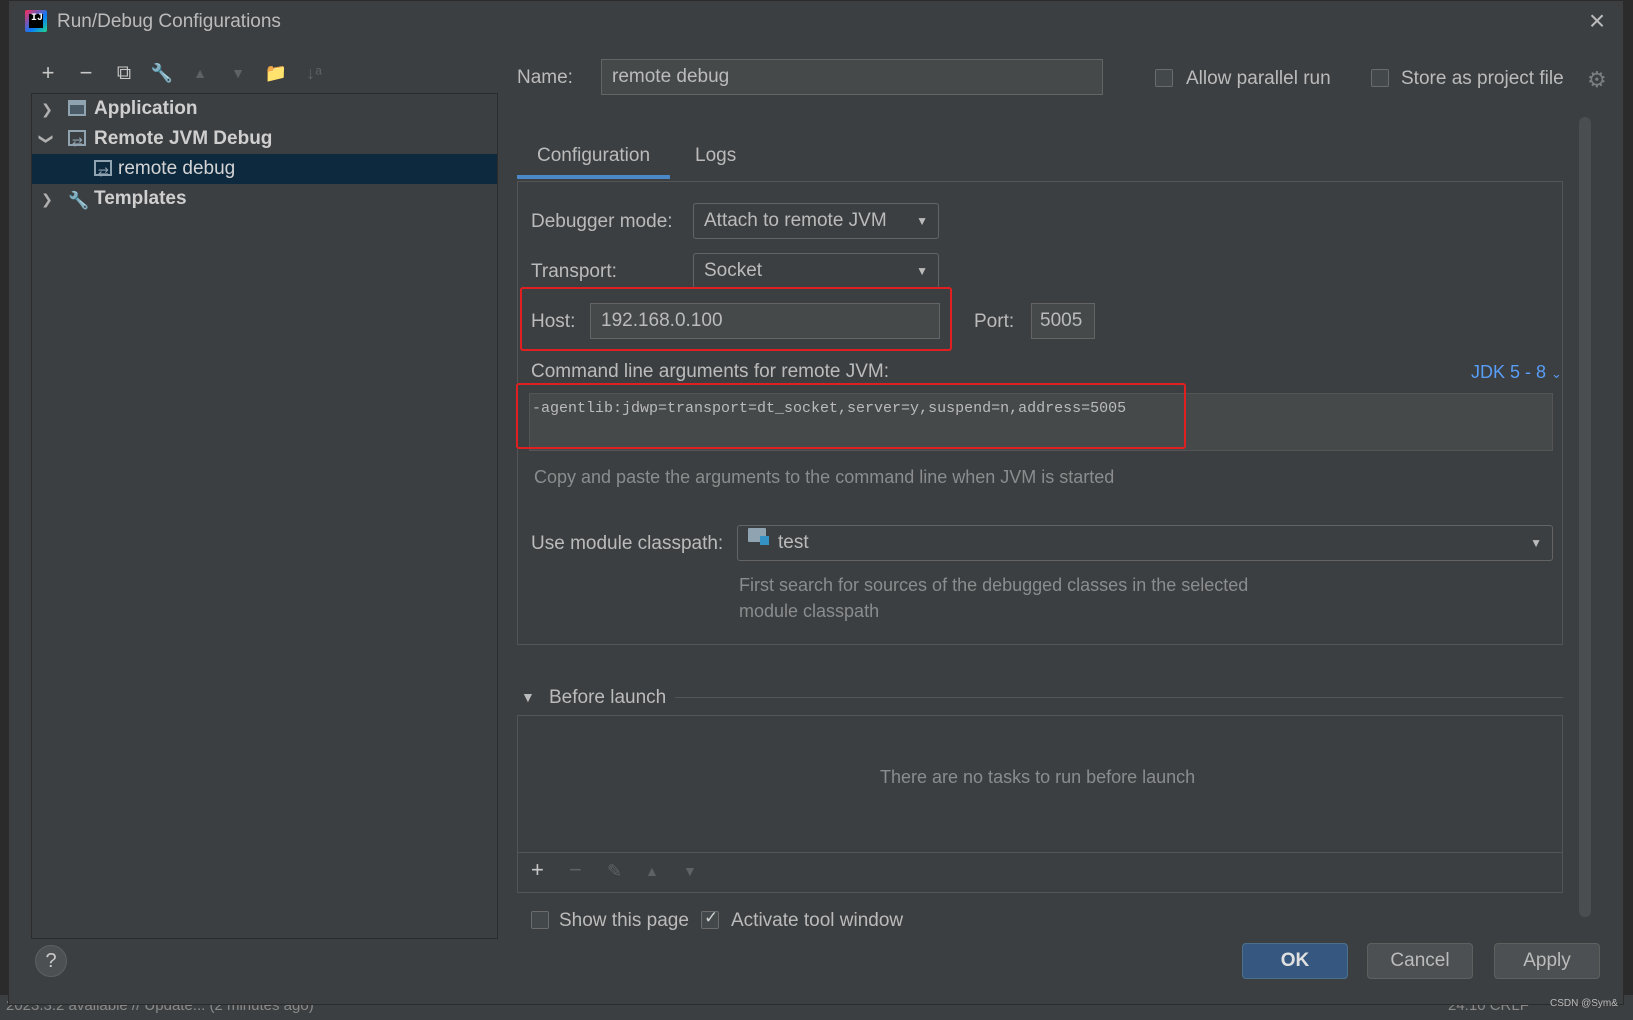 The height and width of the screenshot is (1020, 1633). What do you see at coordinates (545, 77) in the screenshot?
I see `name-label: Name:` at bounding box center [545, 77].